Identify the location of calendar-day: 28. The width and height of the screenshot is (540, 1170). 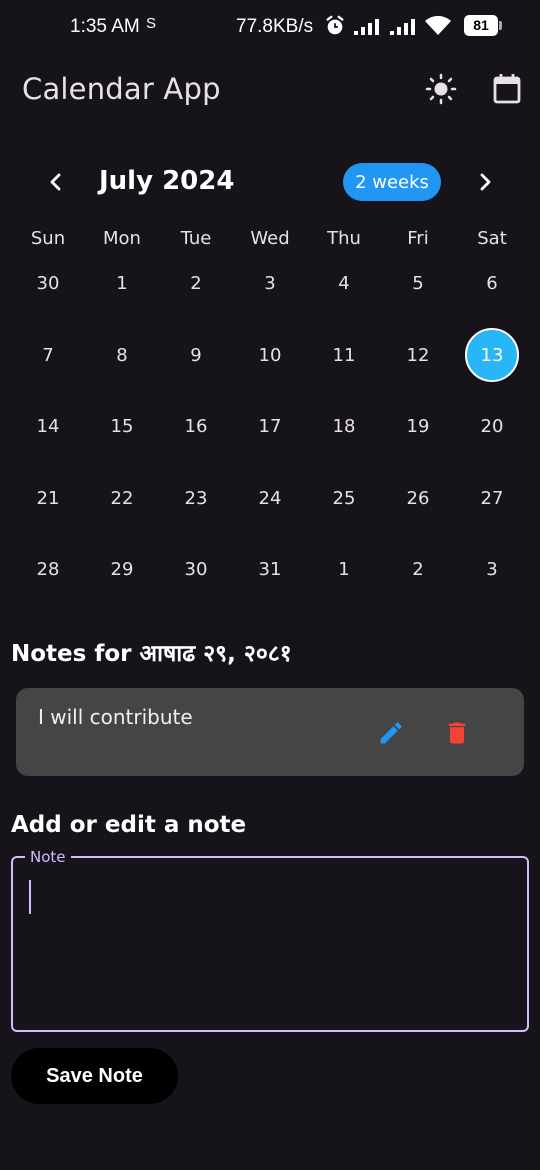
(48, 569).